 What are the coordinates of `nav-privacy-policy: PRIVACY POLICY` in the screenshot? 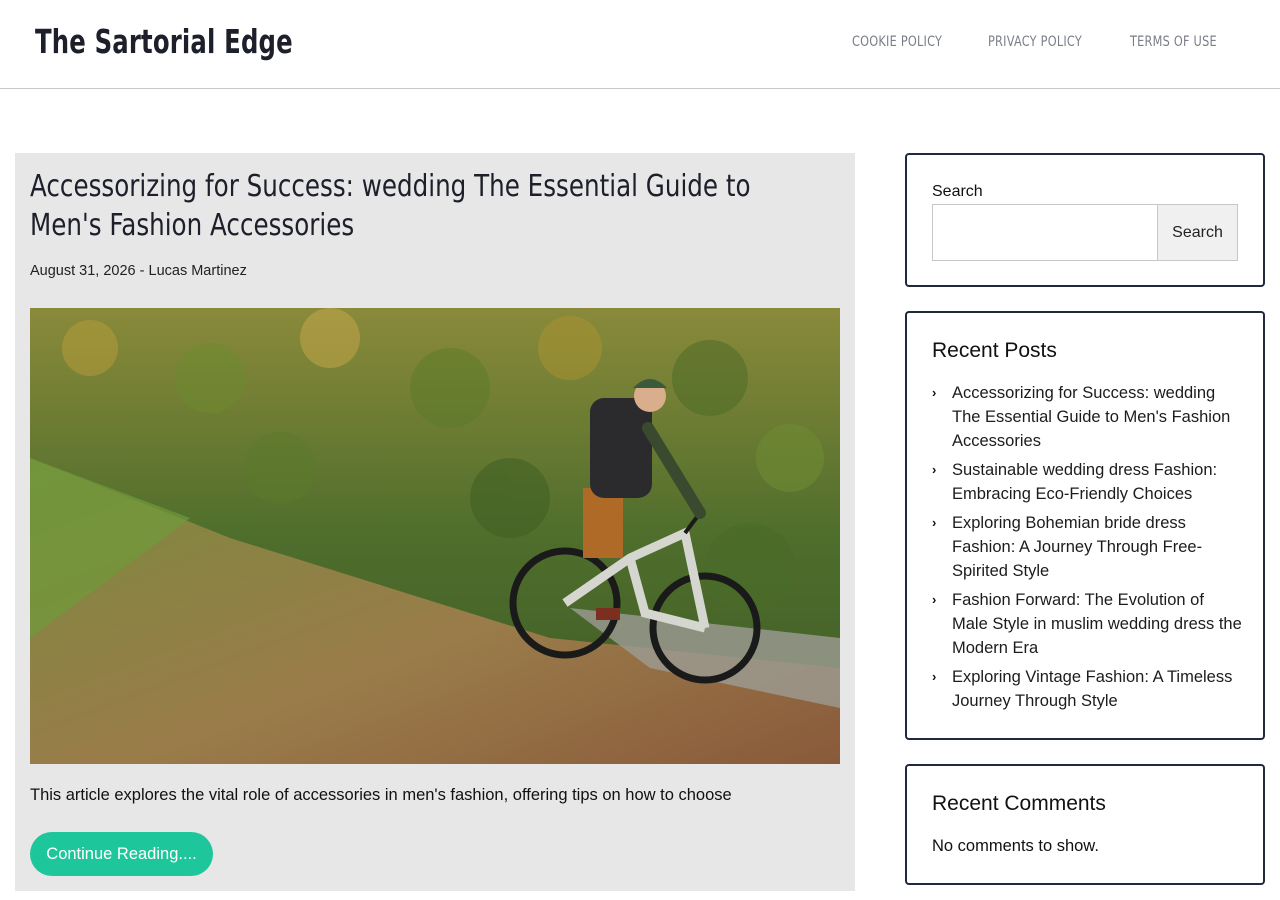 It's located at (1035, 42).